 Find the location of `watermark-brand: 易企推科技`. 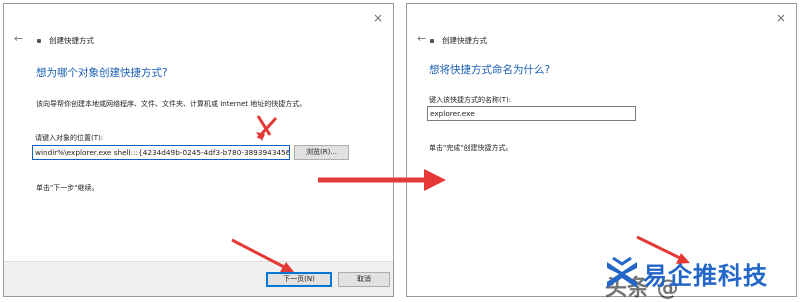

watermark-brand: 易企推科技 is located at coordinates (705, 276).